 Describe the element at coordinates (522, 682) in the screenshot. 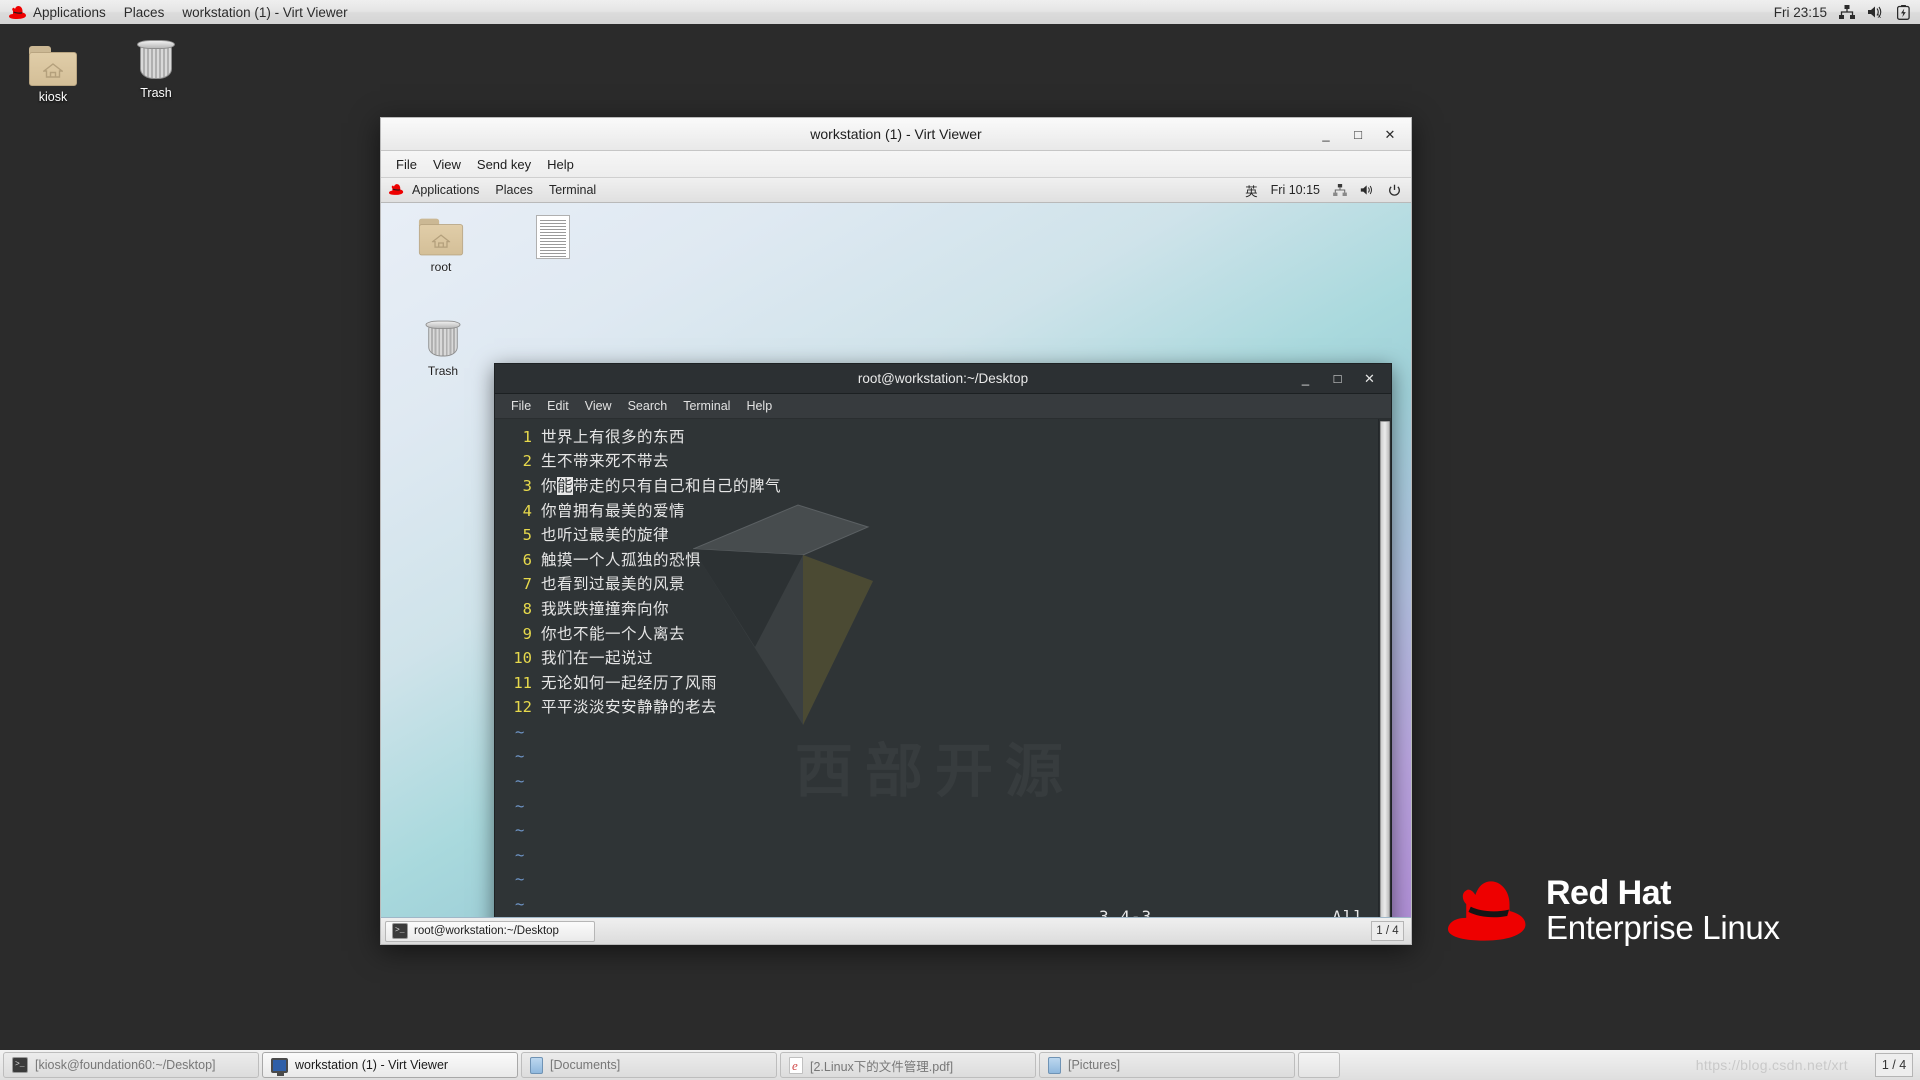

I see `vim-line-number: 11` at that location.